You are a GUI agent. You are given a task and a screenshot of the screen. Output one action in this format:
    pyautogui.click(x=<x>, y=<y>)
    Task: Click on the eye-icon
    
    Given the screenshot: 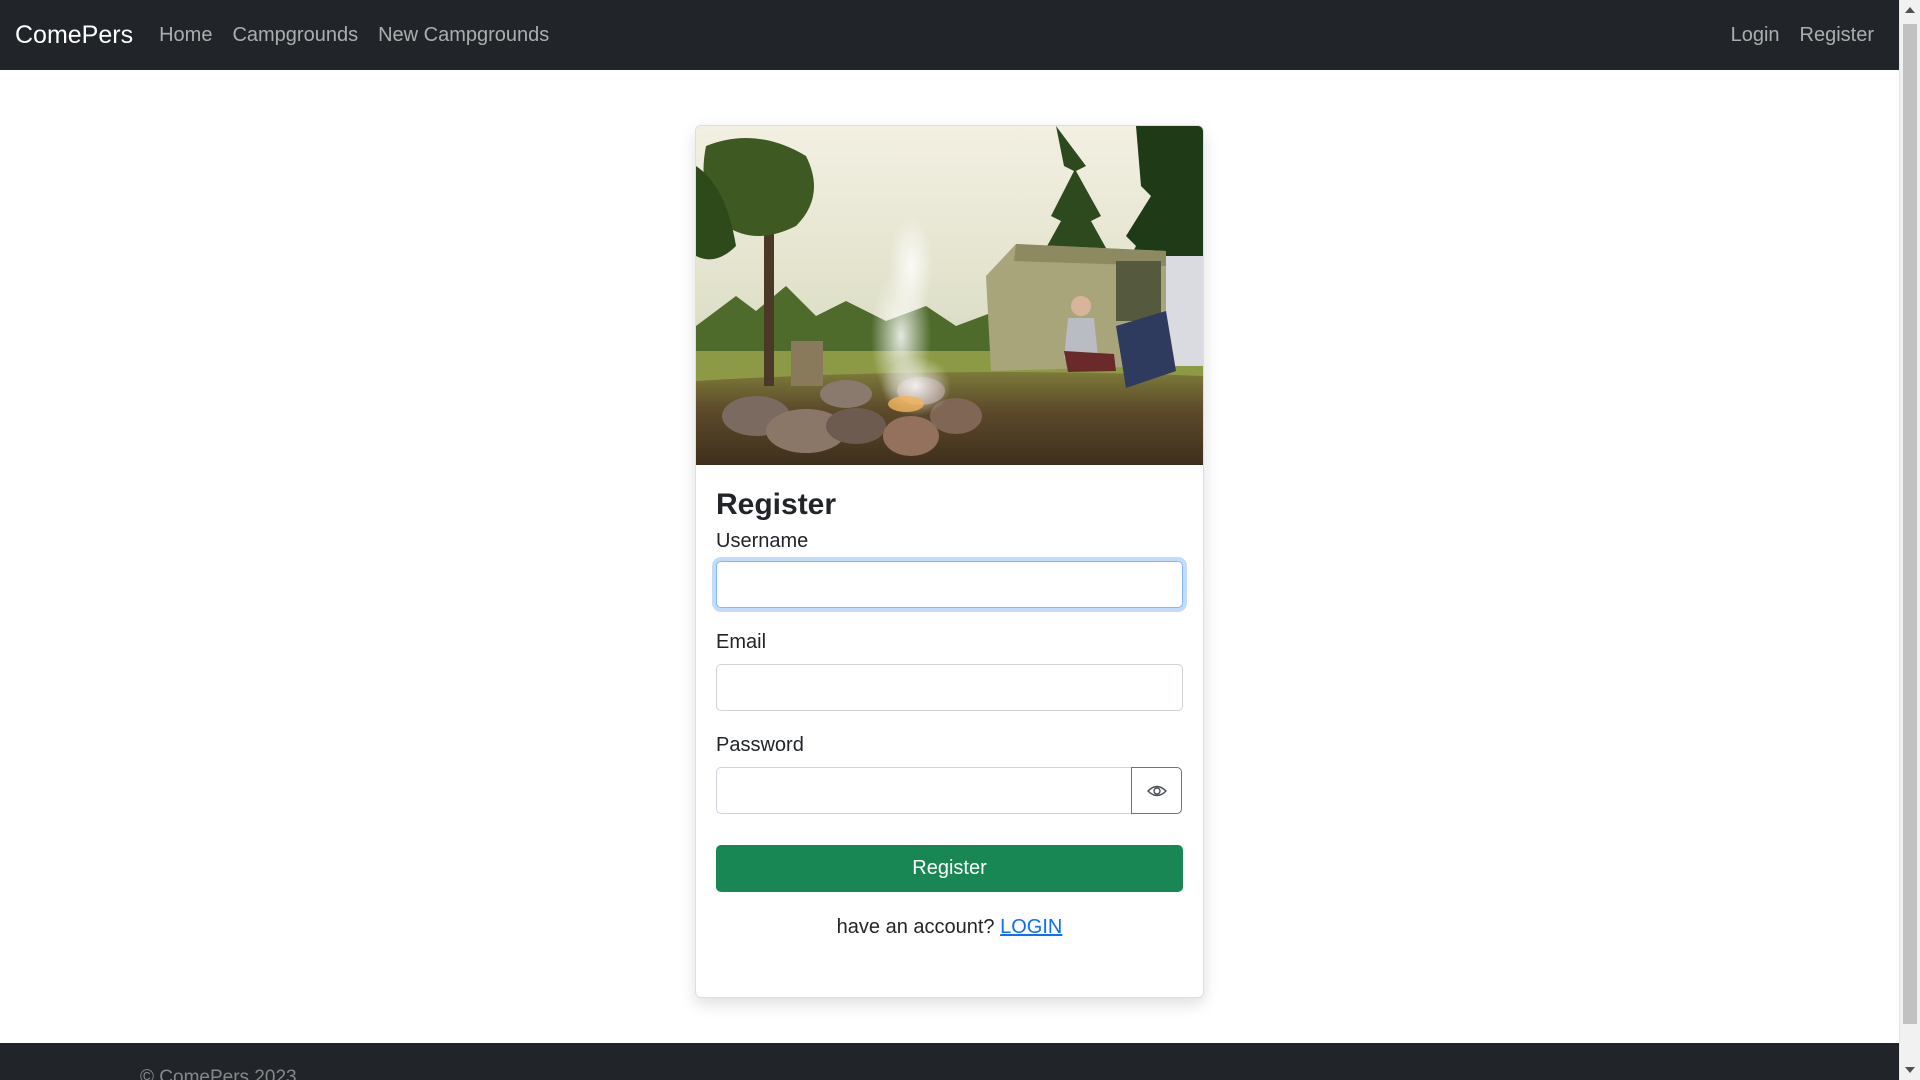 What is the action you would take?
    pyautogui.click(x=1156, y=790)
    